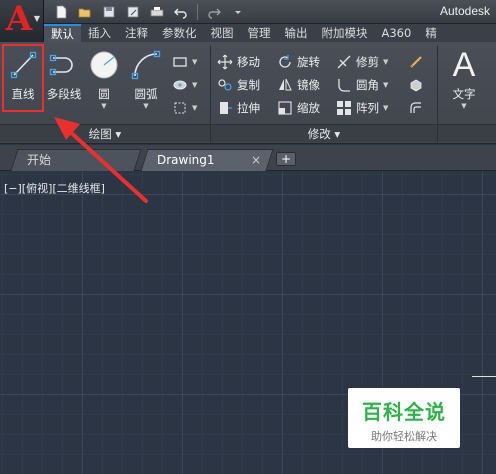  Describe the element at coordinates (226, 108) in the screenshot. I see `stretch-icon` at that location.